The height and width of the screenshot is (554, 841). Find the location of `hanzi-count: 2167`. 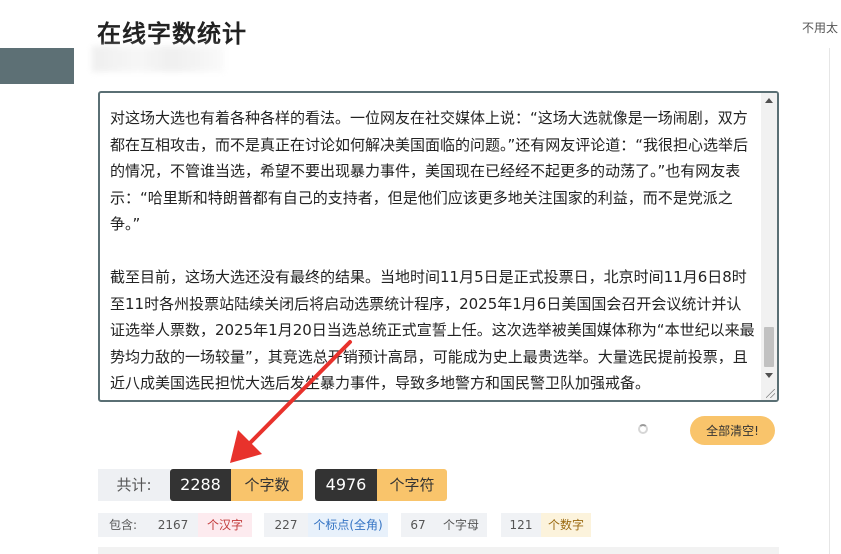

hanzi-count: 2167 is located at coordinates (173, 525).